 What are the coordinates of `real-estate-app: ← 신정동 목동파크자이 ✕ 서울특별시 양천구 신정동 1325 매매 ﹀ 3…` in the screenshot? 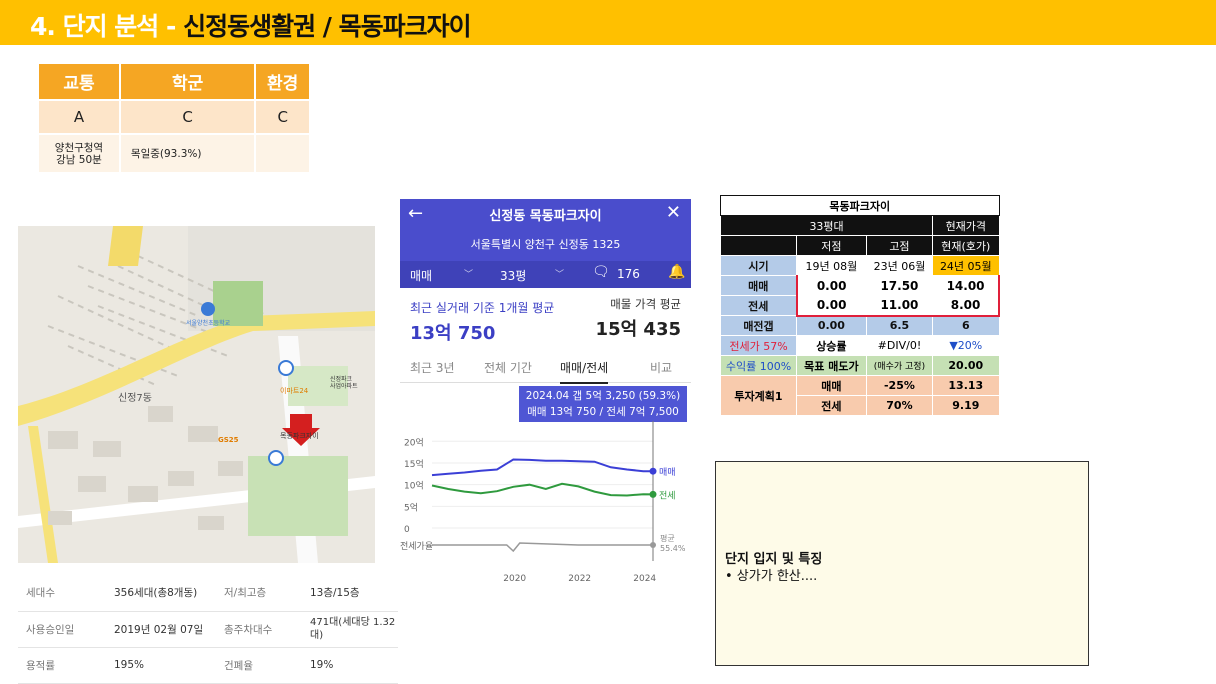 It's located at (545, 391).